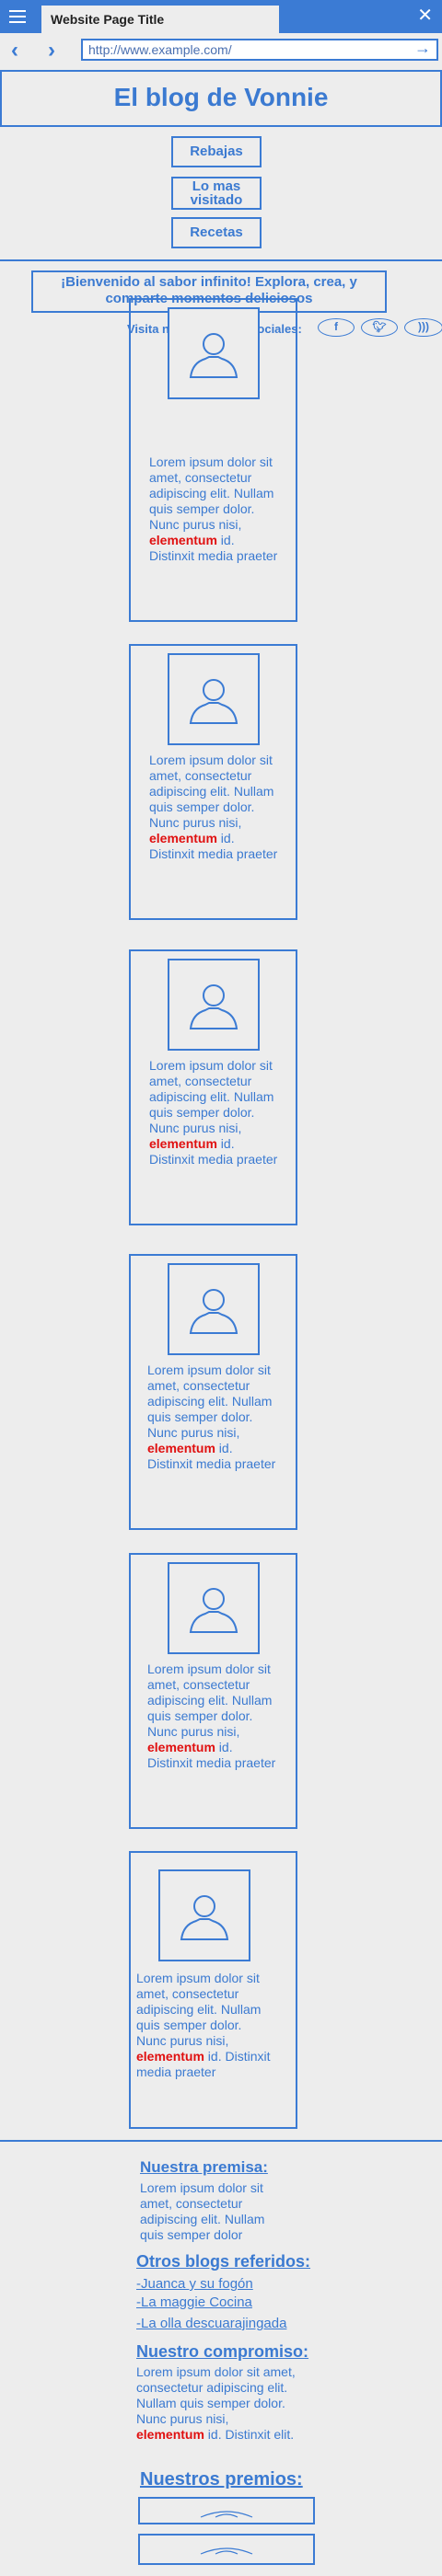 The image size is (442, 2576). I want to click on facebook-icon: f, so click(336, 327).